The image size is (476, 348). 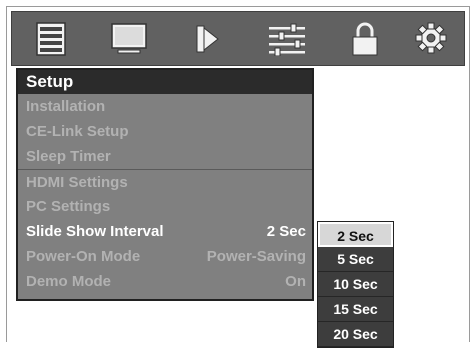 I want to click on menu-item-hdmi-settings: HDMI Settings, so click(x=165, y=181).